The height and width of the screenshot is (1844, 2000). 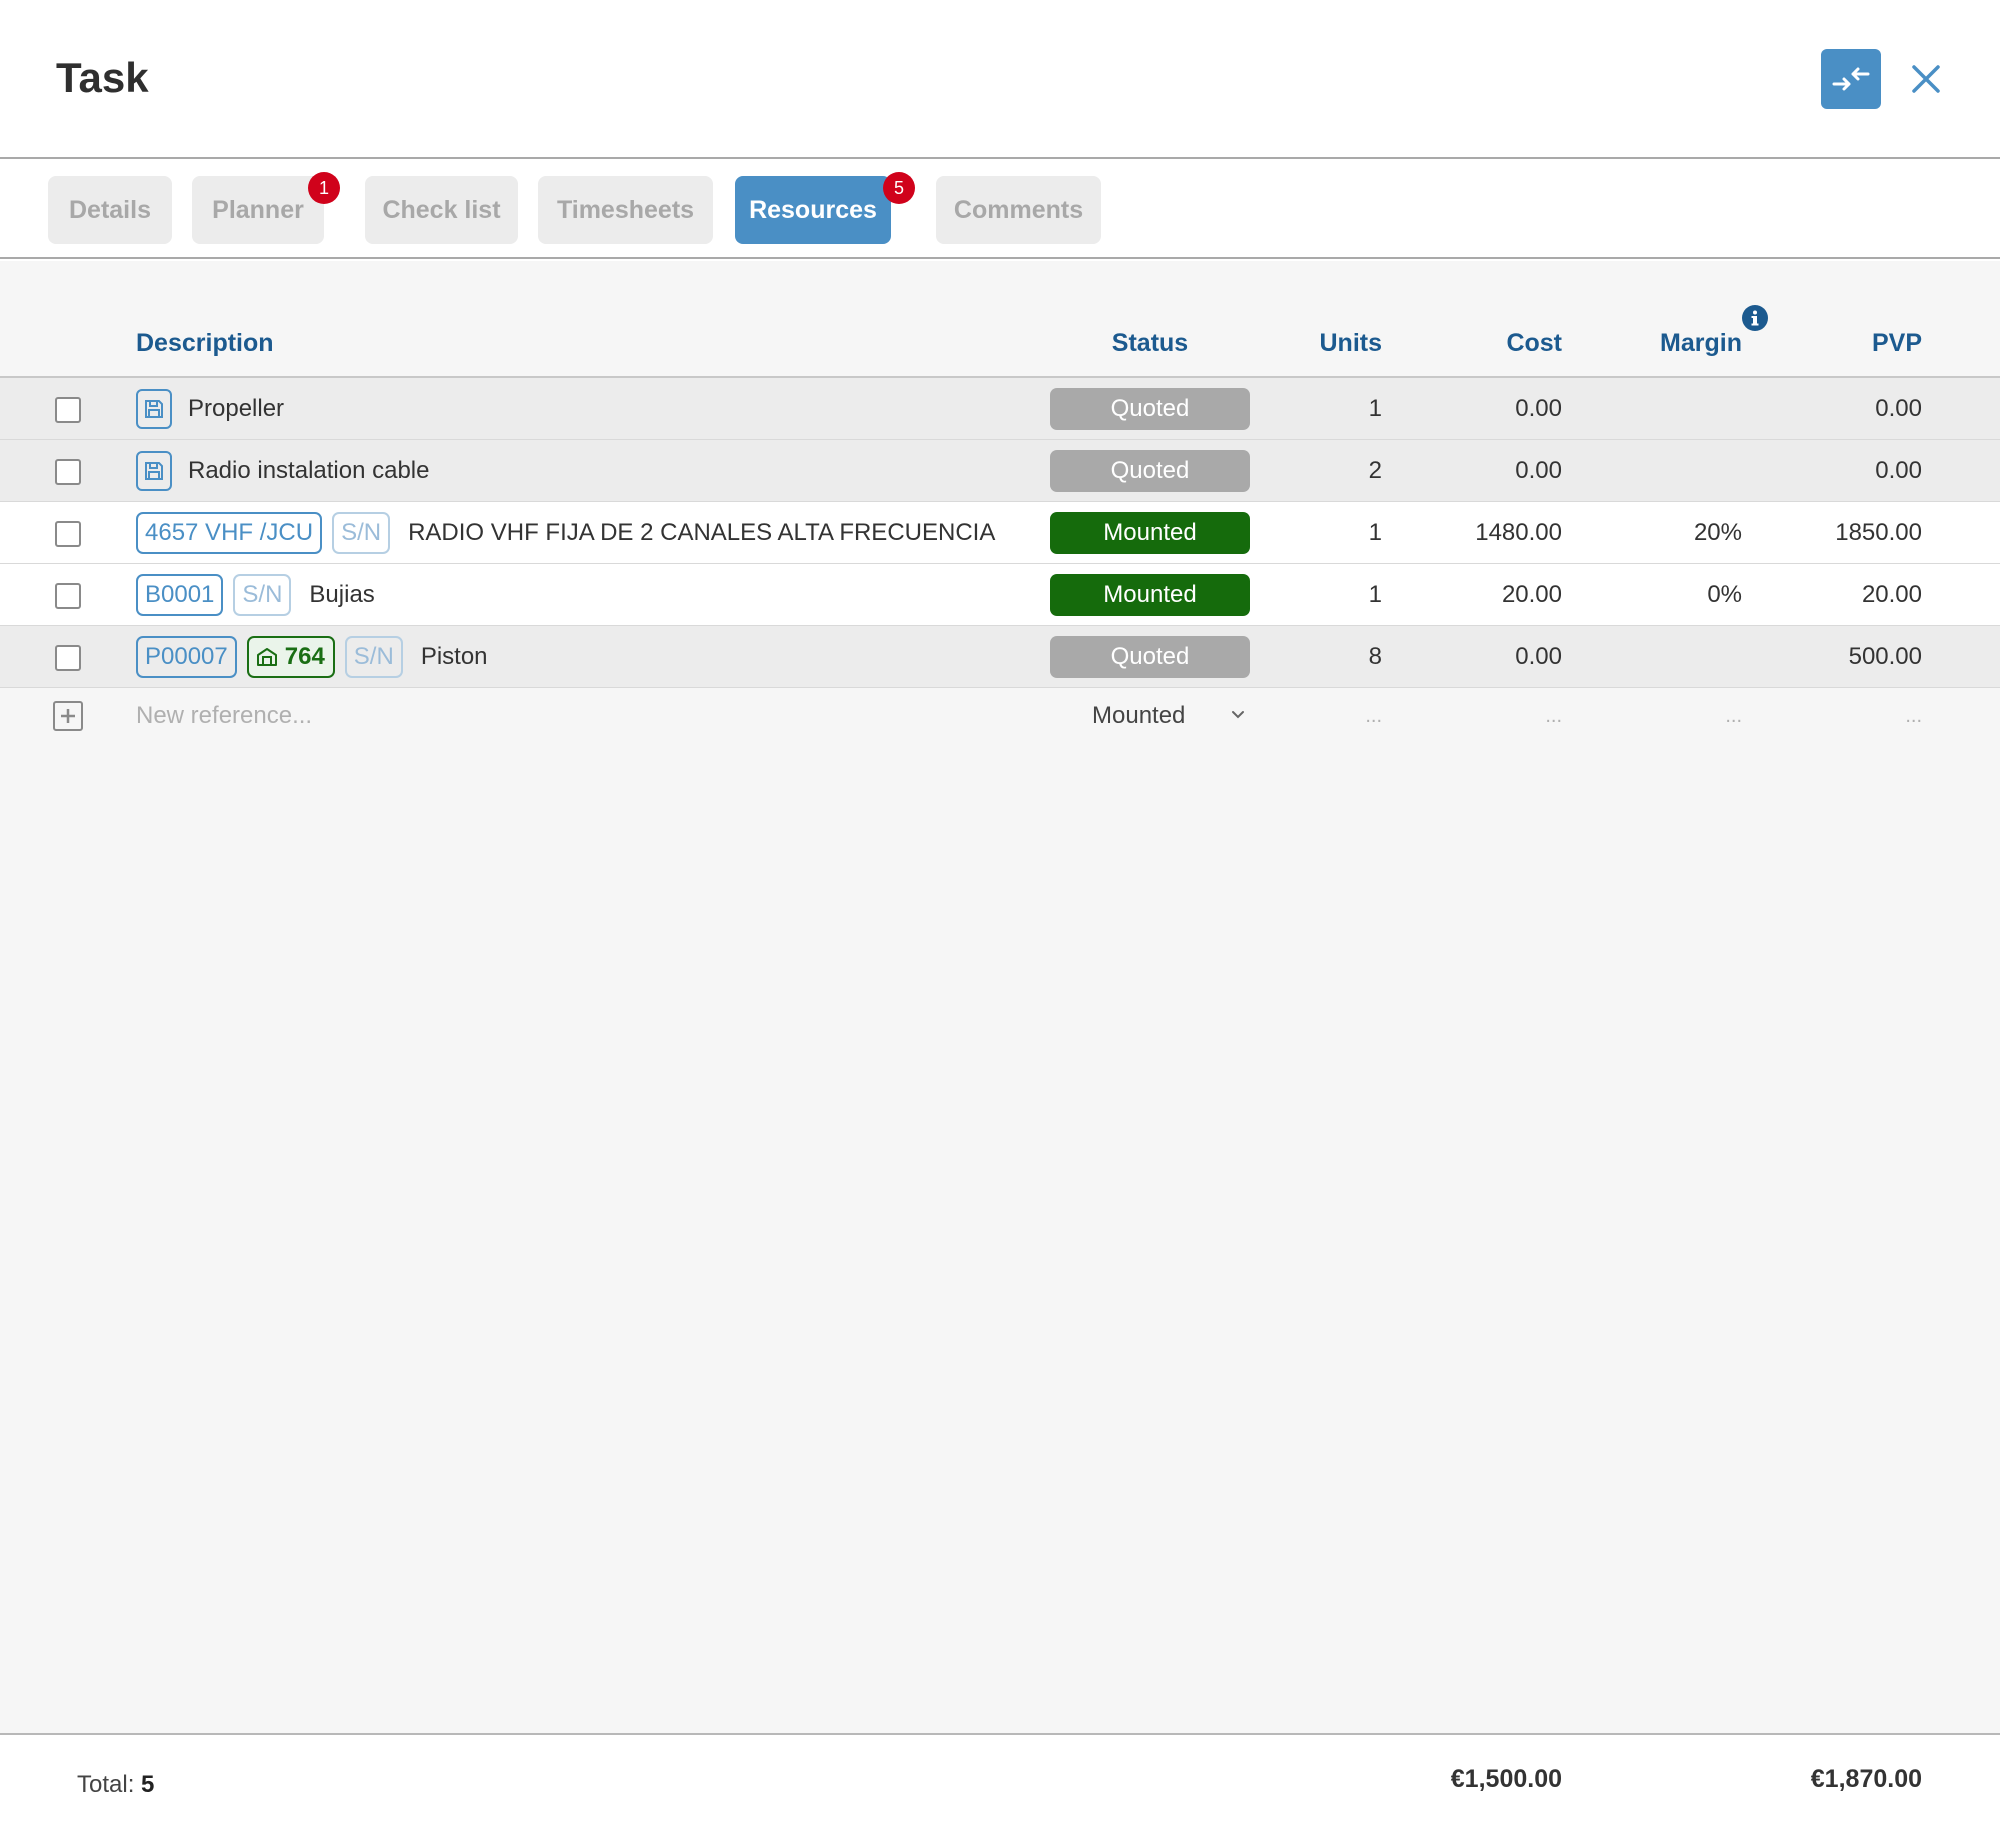 What do you see at coordinates (1866, 1779) in the screenshot?
I see `pvp-total: €1,870.00` at bounding box center [1866, 1779].